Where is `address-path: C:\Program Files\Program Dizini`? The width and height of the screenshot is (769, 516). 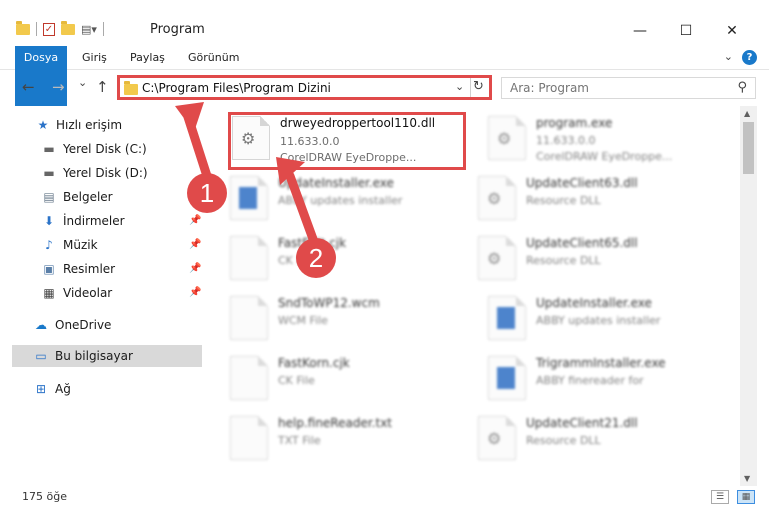
address-path: C:\Program Files\Program Dizini is located at coordinates (236, 88).